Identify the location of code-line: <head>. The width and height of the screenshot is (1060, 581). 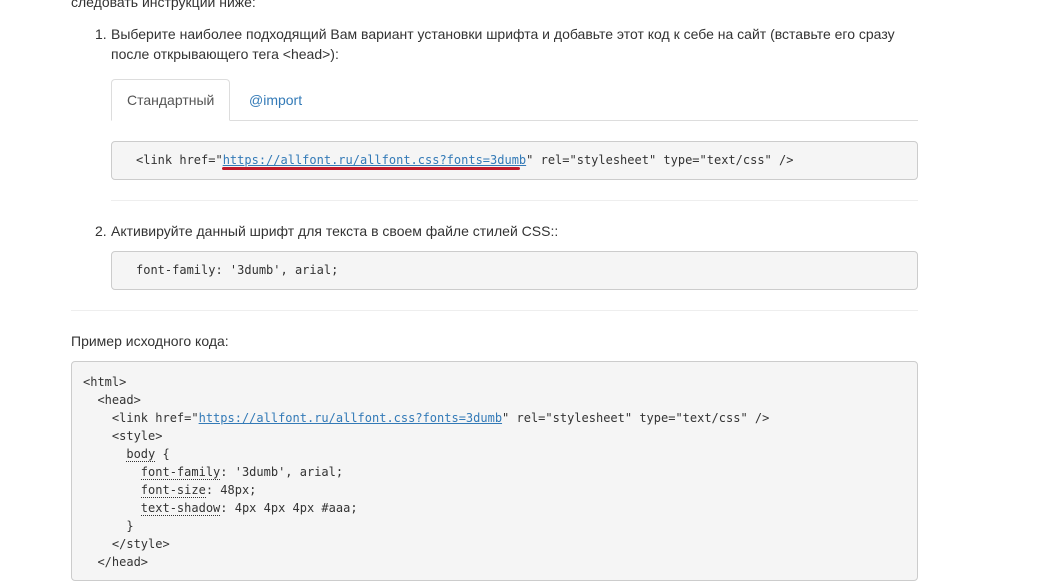
(119, 400).